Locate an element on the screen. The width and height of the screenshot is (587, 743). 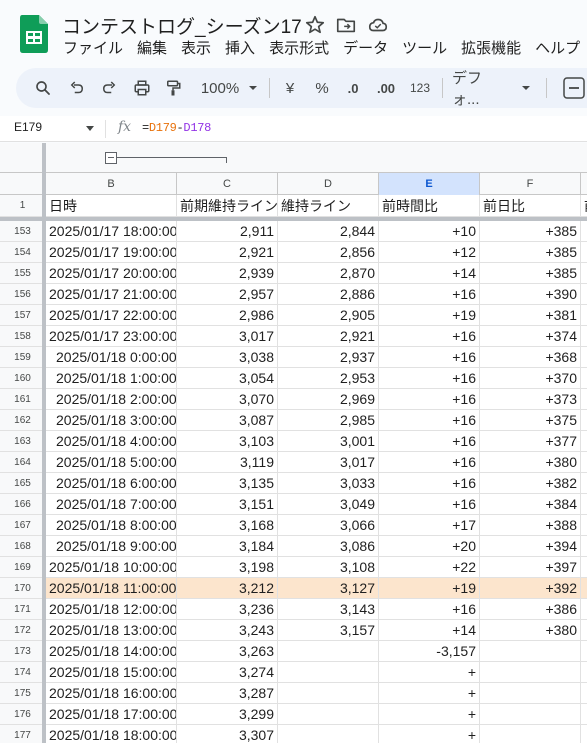
cell-datetime: 2025/01/18 4:00:00 is located at coordinates (111, 441).